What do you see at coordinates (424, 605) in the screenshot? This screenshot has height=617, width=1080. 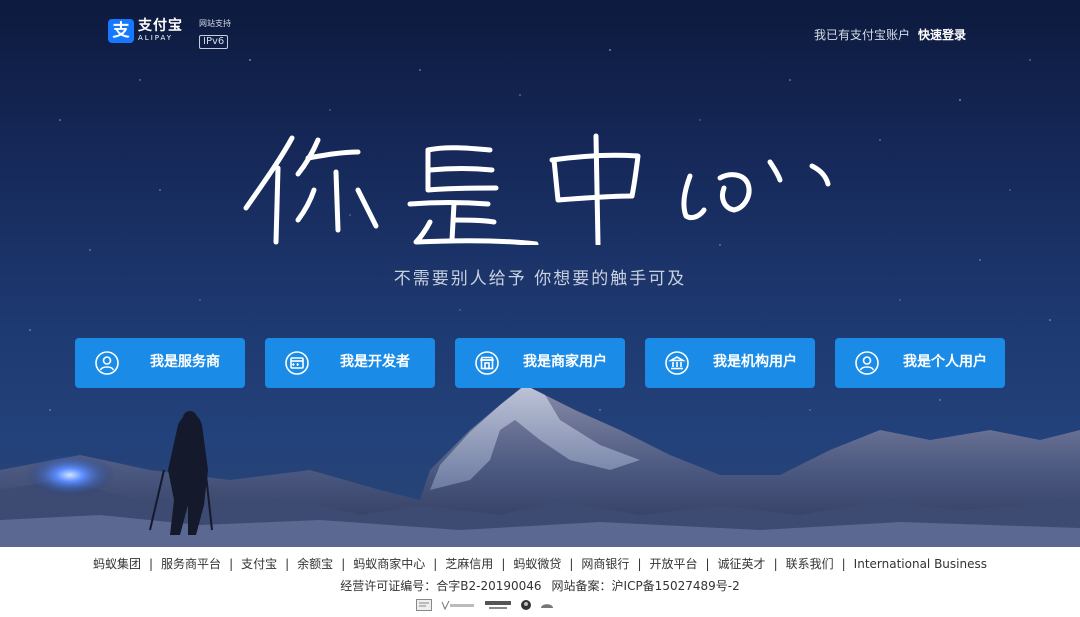 I see `cert-badge-icon` at bounding box center [424, 605].